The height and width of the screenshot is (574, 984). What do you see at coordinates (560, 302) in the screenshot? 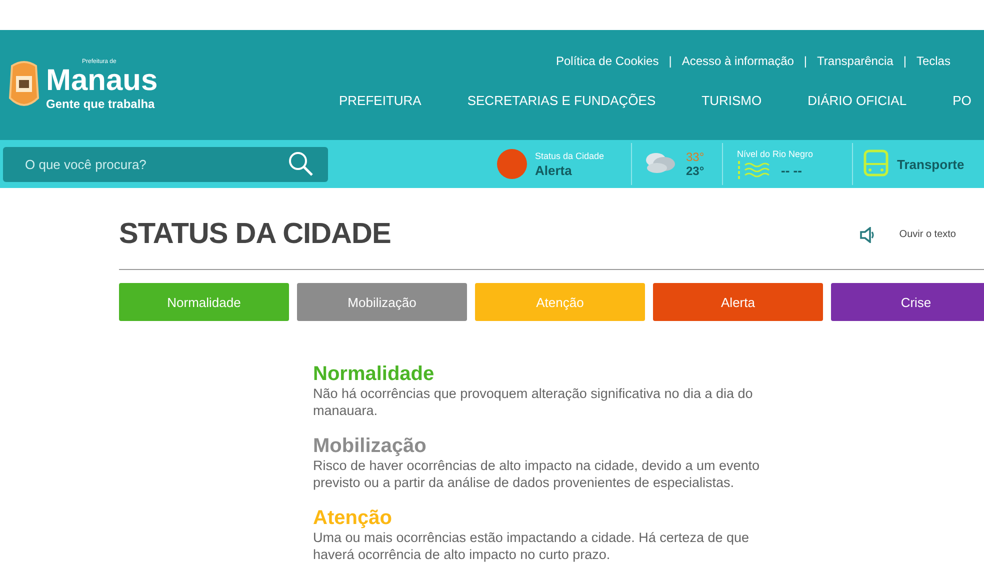
I see `level-button: Atenção` at bounding box center [560, 302].